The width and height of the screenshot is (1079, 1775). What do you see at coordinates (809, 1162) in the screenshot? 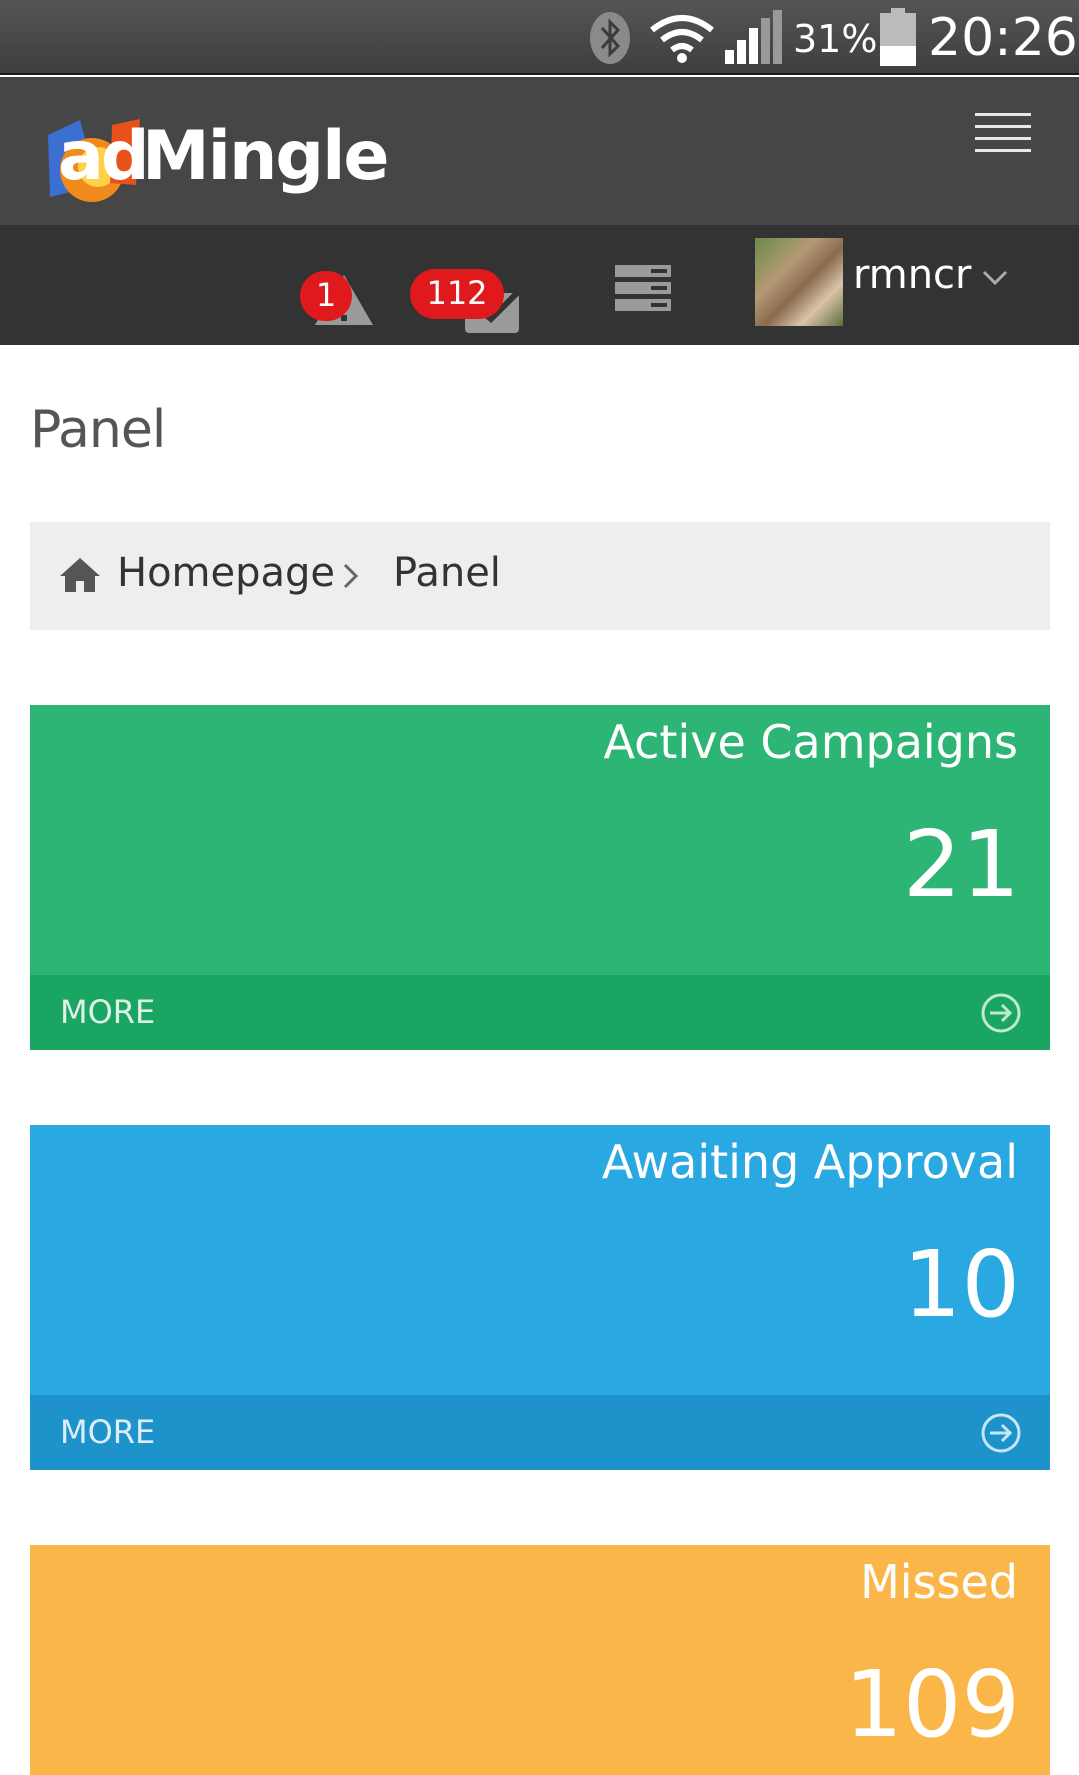
I see `tile-title: Awaiting Approval` at bounding box center [809, 1162].